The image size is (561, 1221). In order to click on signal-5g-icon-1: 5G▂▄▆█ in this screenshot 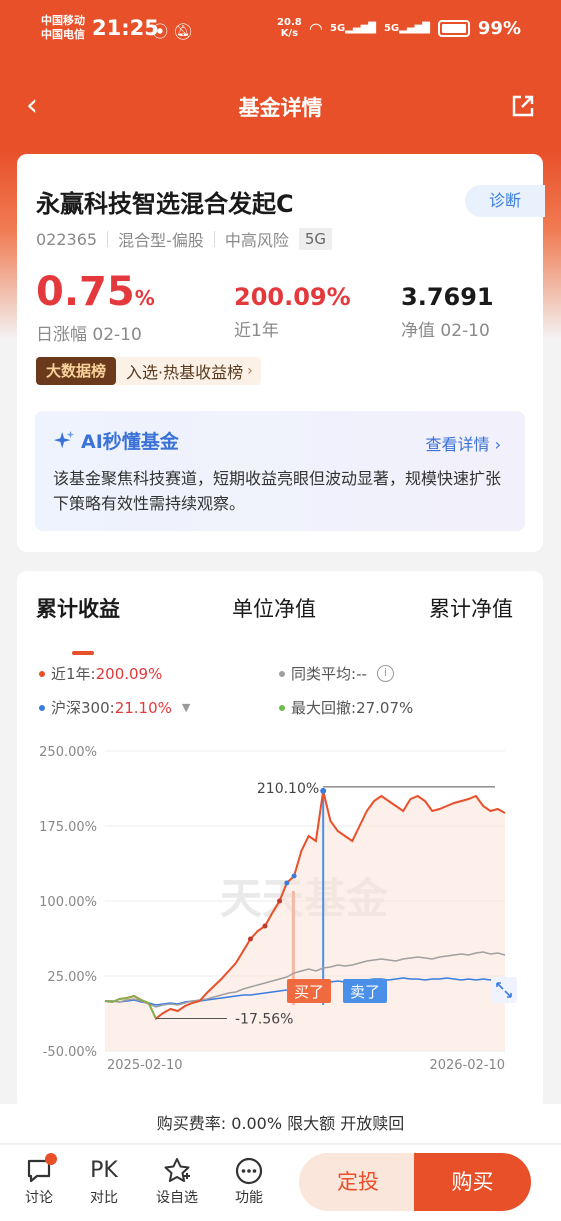, I will do `click(353, 28)`.